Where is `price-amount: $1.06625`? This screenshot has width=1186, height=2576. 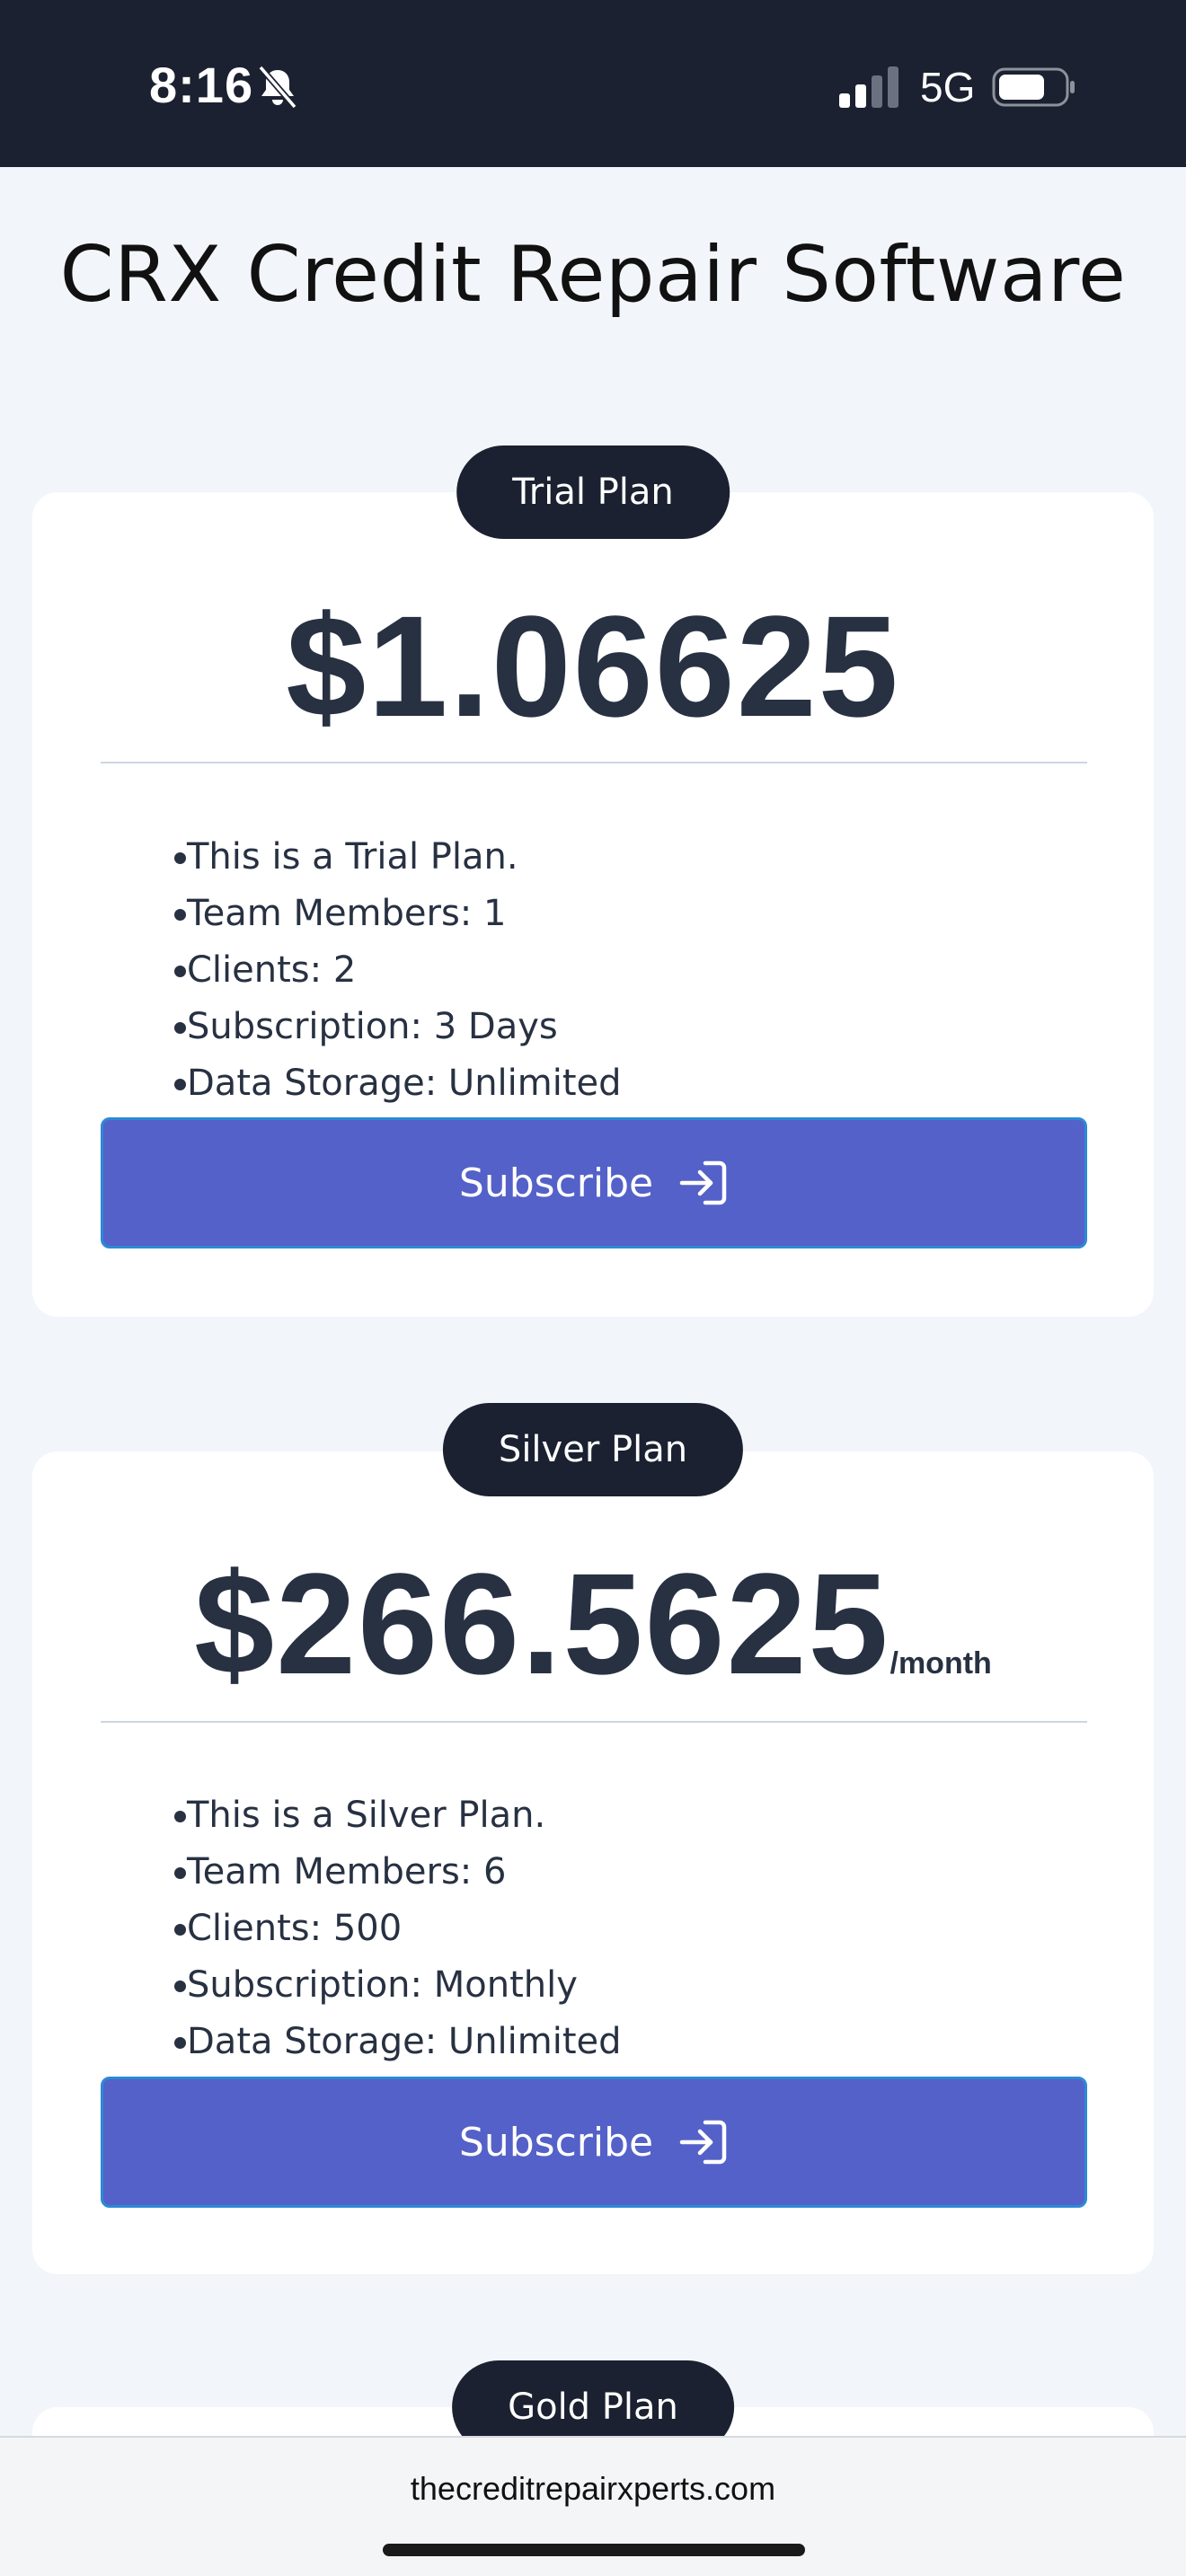 price-amount: $1.06625 is located at coordinates (593, 666).